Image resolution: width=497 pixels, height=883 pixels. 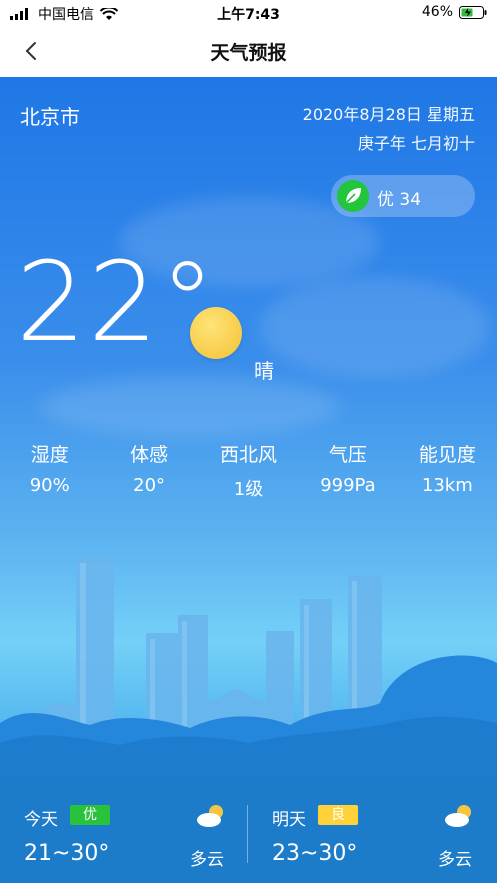 I want to click on battery-percent: 46%, so click(x=437, y=12).